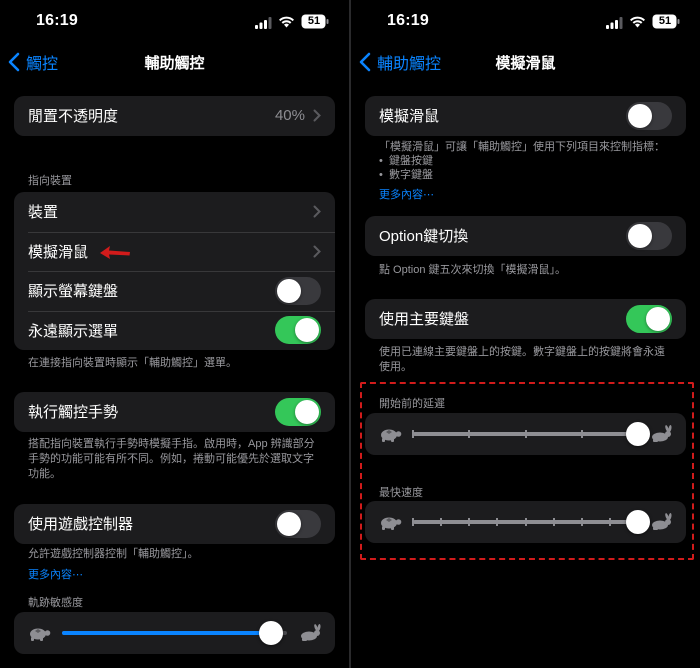 This screenshot has width=700, height=668. I want to click on initial-delay-row, so click(525, 434).